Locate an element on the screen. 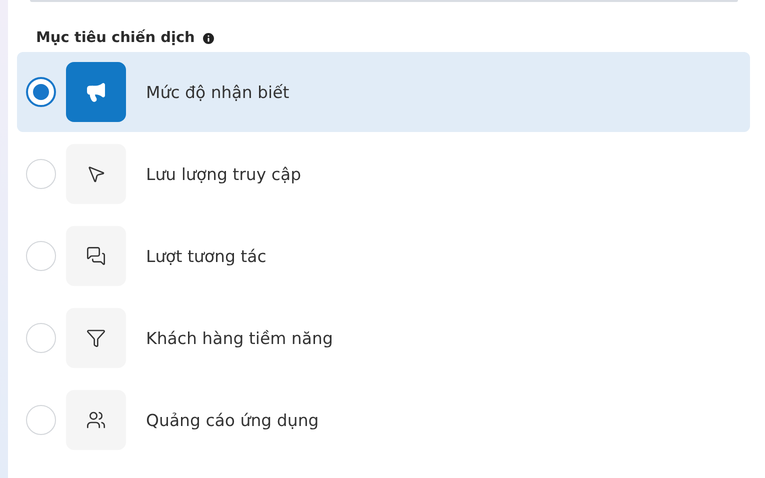 This screenshot has width=765, height=478. people-icon is located at coordinates (96, 420).